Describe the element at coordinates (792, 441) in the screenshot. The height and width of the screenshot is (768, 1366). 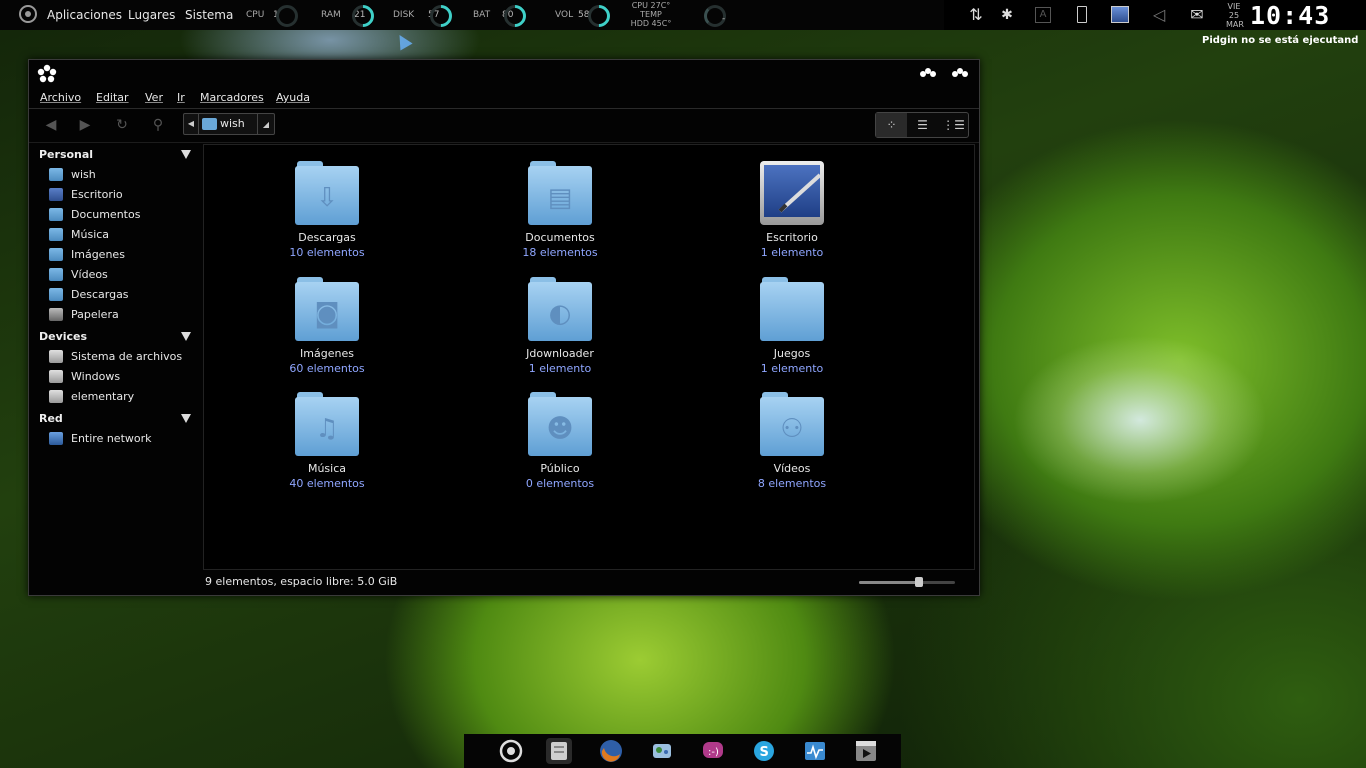
I see `file-item-videos: ⚇ Vídeos 8 elementos` at that location.